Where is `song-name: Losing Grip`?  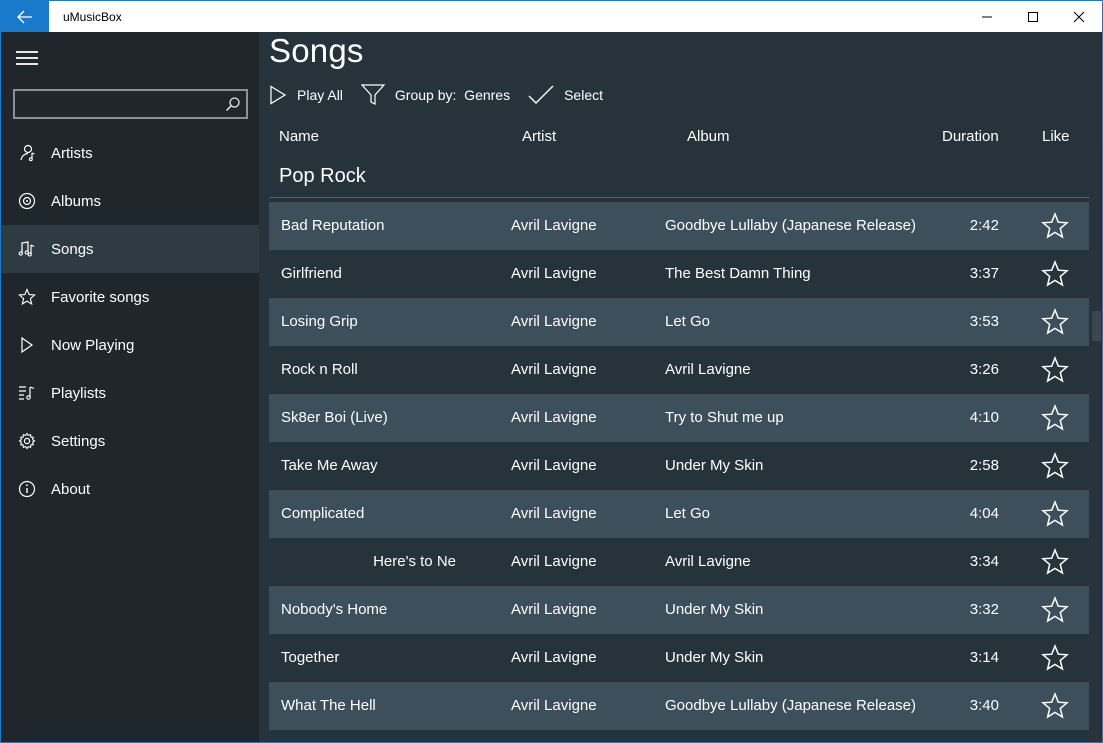
song-name: Losing Grip is located at coordinates (319, 321).